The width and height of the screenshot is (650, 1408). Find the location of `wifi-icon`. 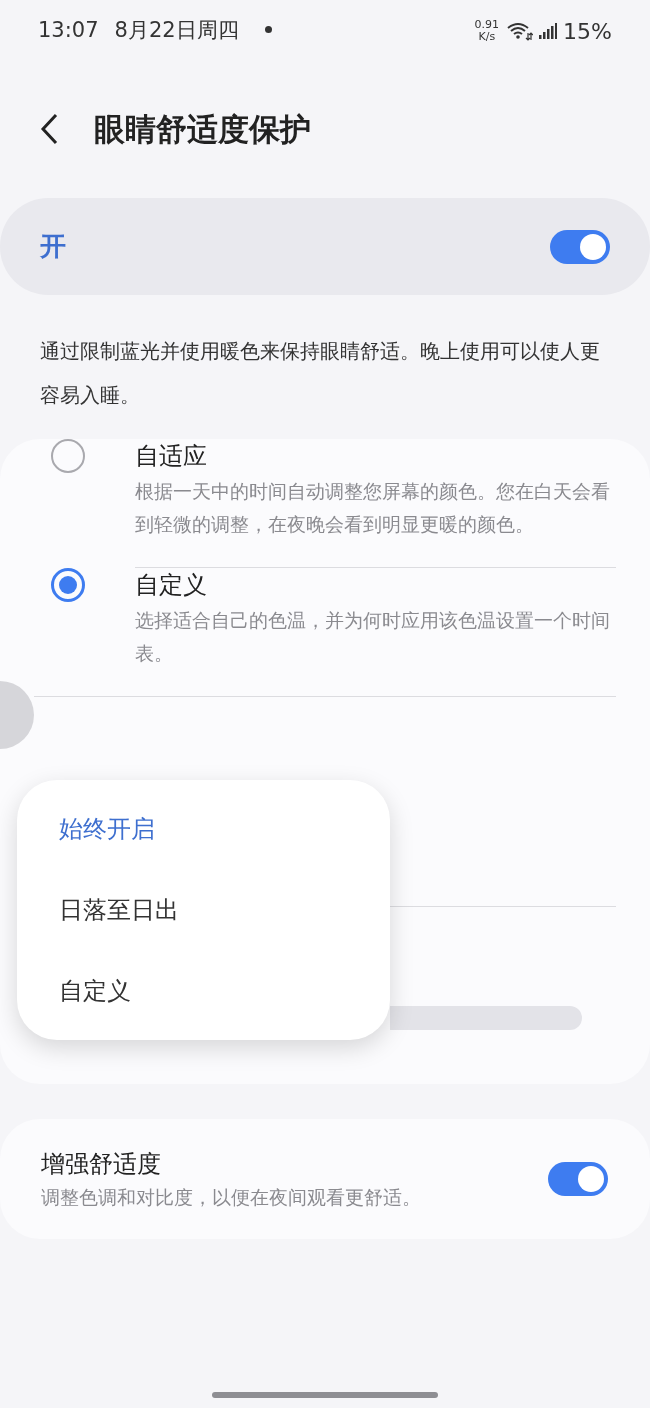

wifi-icon is located at coordinates (520, 31).